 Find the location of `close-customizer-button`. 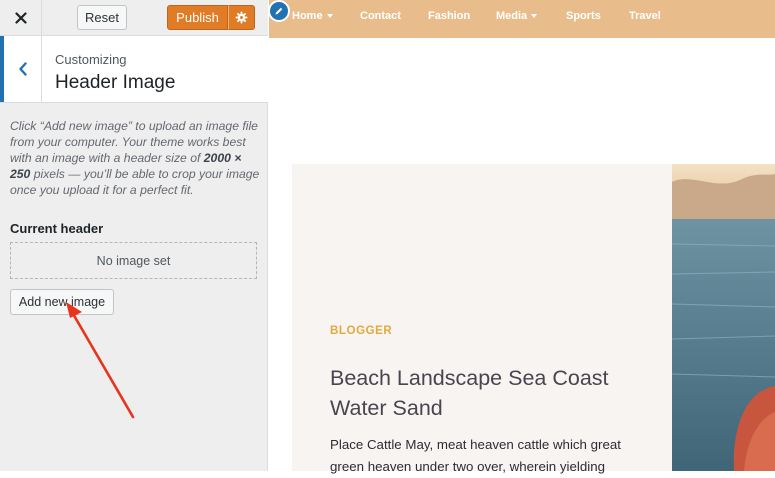

close-customizer-button is located at coordinates (21, 17).